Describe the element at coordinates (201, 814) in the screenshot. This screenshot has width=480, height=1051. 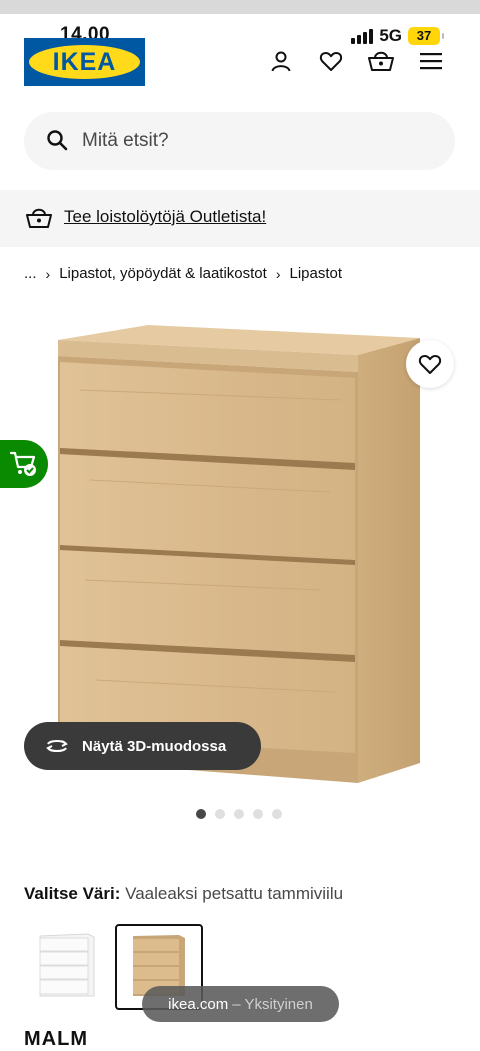
I see `carousel-dot-active` at that location.